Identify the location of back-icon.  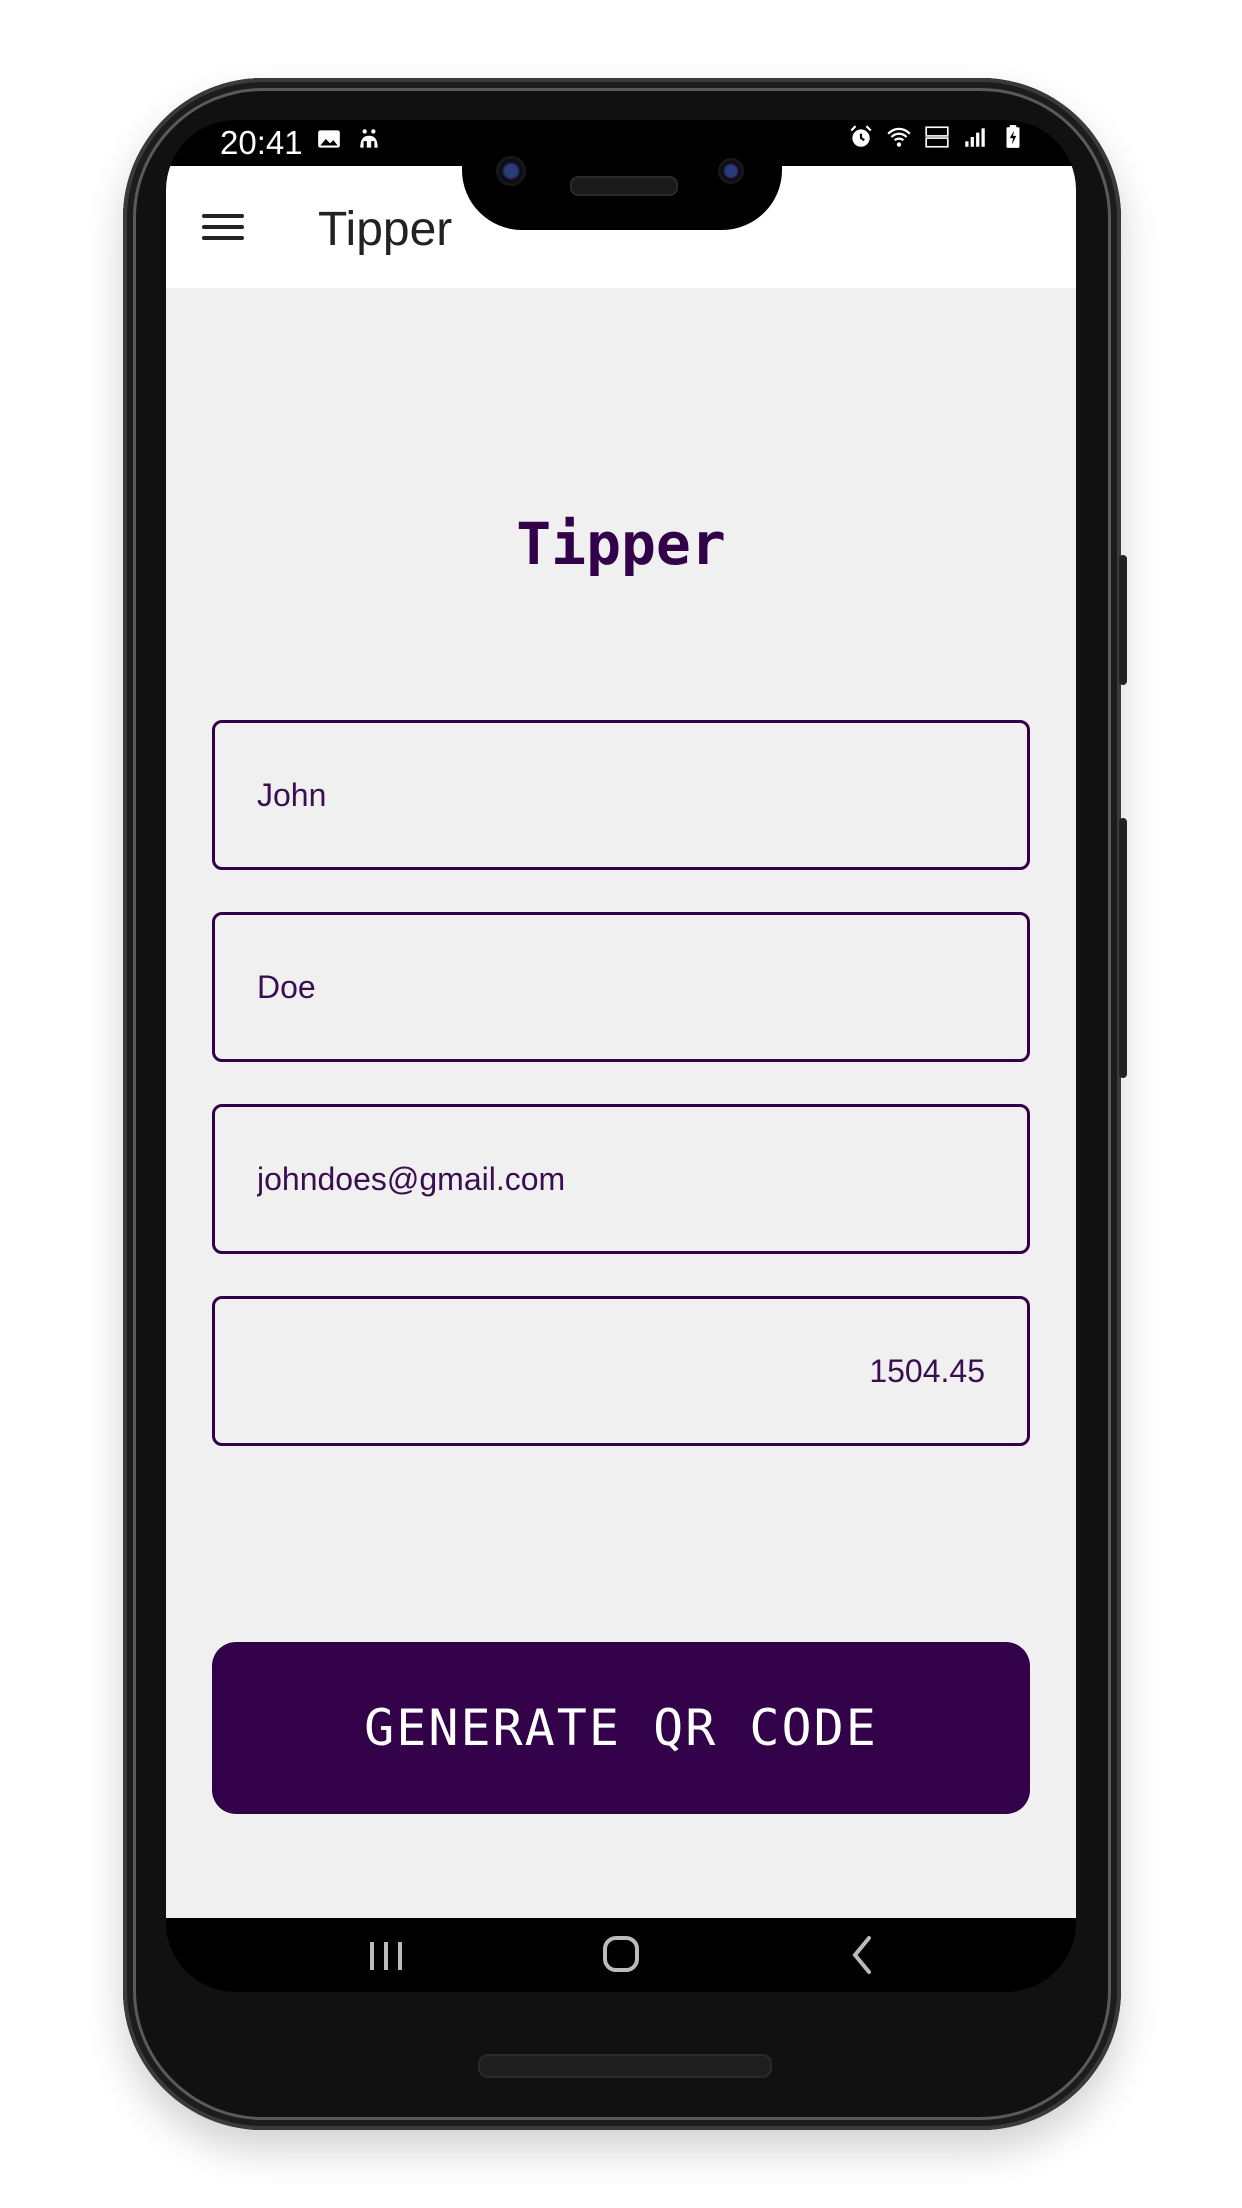
(861, 1955).